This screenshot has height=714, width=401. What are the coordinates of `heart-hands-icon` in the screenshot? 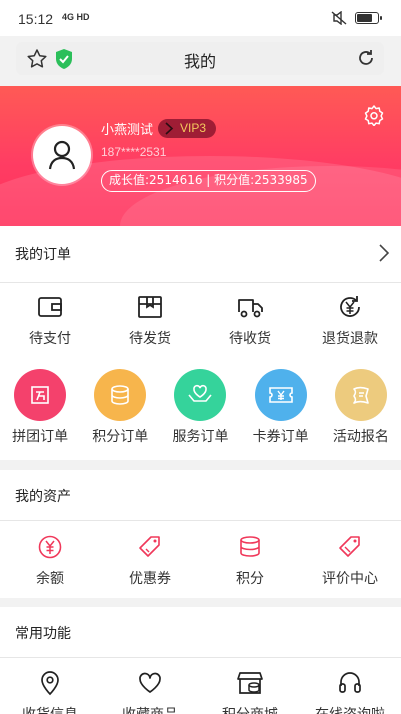 It's located at (200, 393).